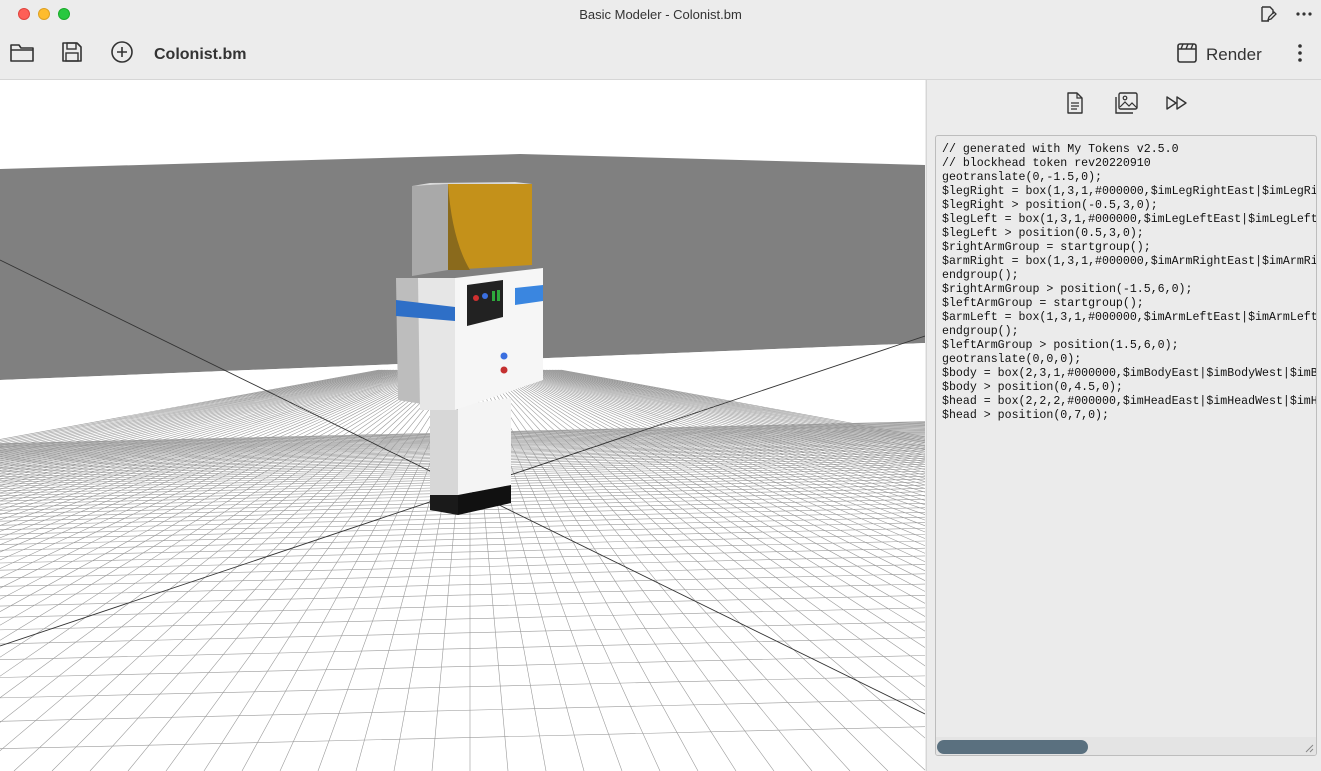 This screenshot has height=771, width=1321. Describe the element at coordinates (1046, 247) in the screenshot. I see `code-line: $rightArmGroup = startgroup();` at that location.